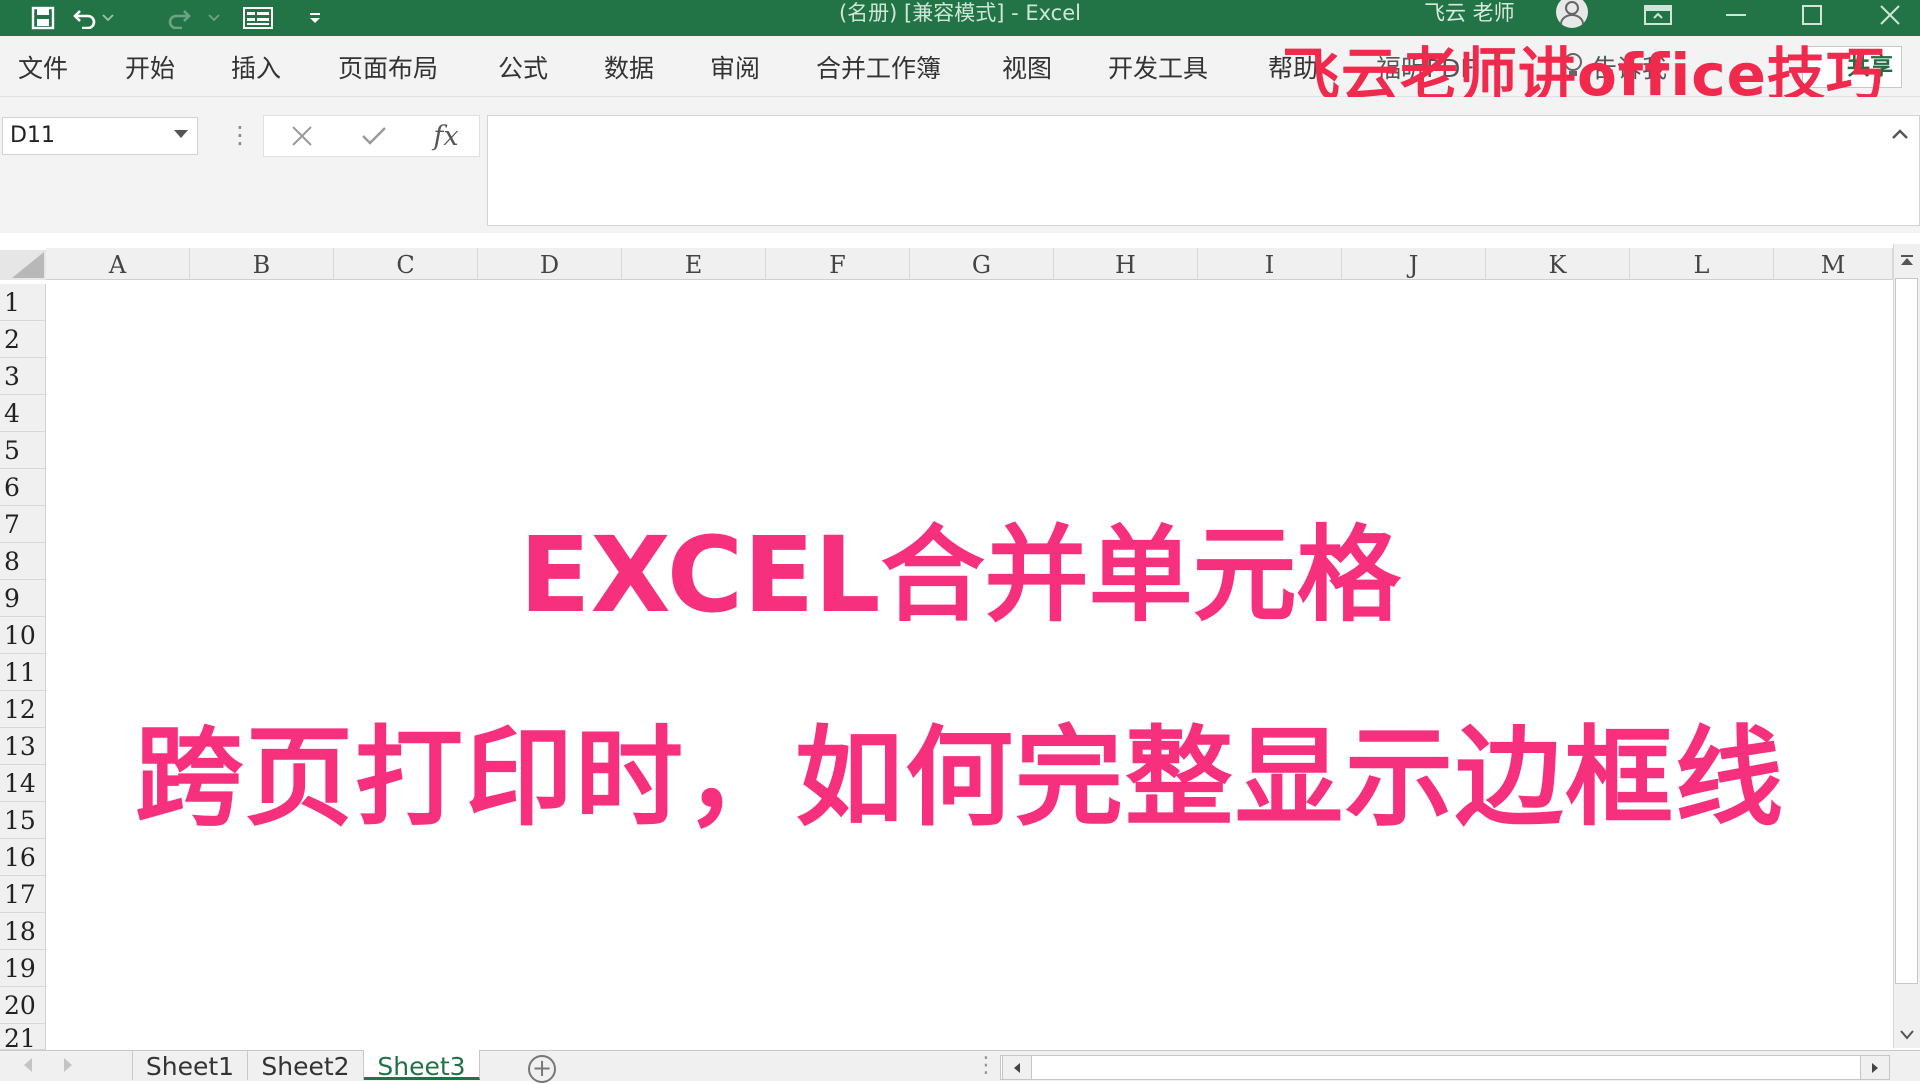  What do you see at coordinates (523, 66) in the screenshot?
I see `tab-formulas: 公式` at bounding box center [523, 66].